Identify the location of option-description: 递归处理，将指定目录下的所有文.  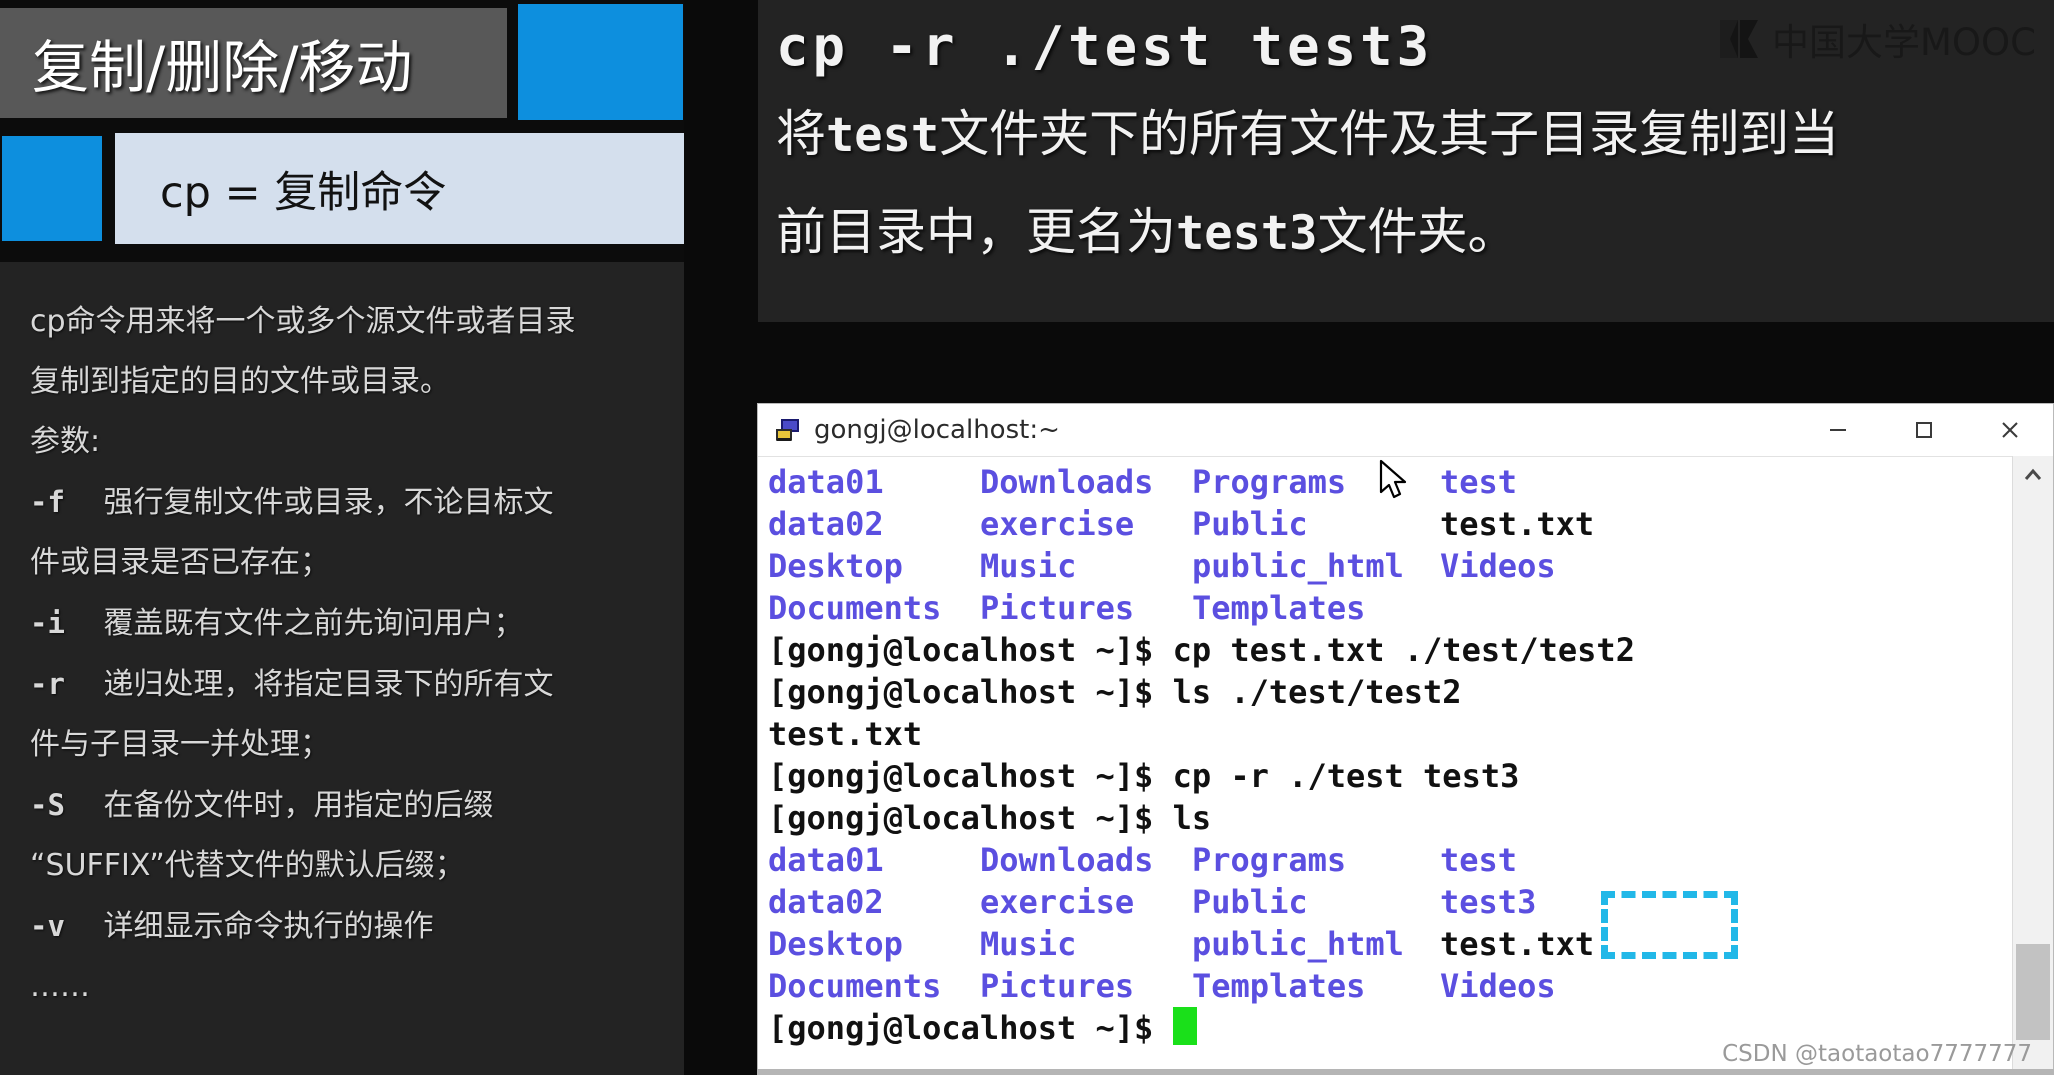
(324, 684).